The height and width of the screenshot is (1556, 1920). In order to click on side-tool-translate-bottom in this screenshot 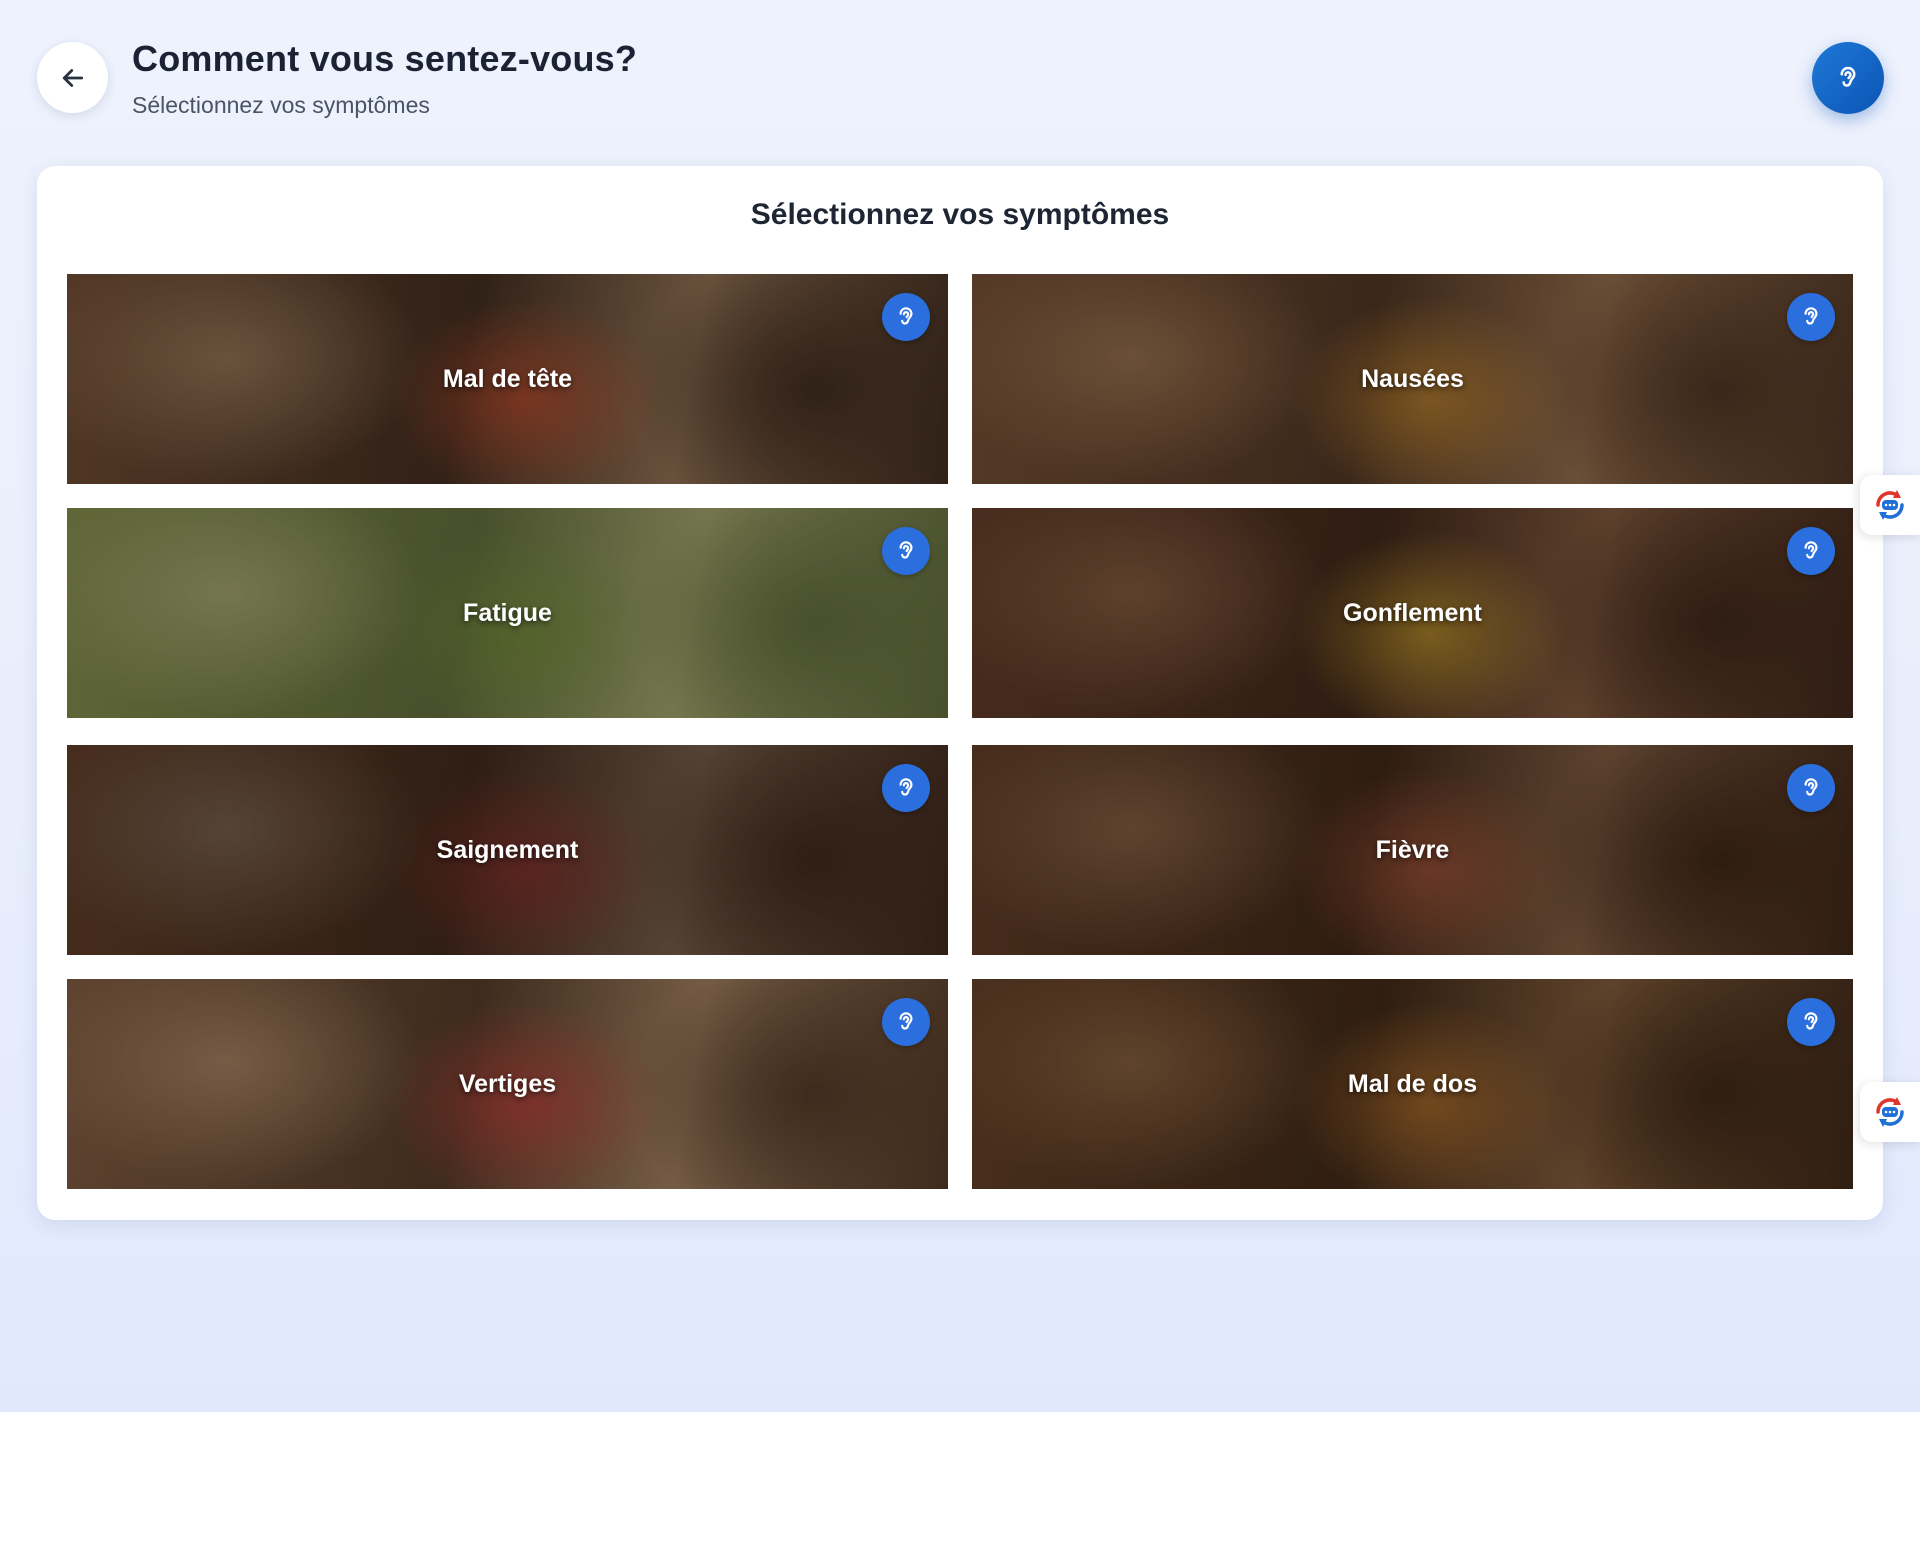, I will do `click(1890, 1112)`.